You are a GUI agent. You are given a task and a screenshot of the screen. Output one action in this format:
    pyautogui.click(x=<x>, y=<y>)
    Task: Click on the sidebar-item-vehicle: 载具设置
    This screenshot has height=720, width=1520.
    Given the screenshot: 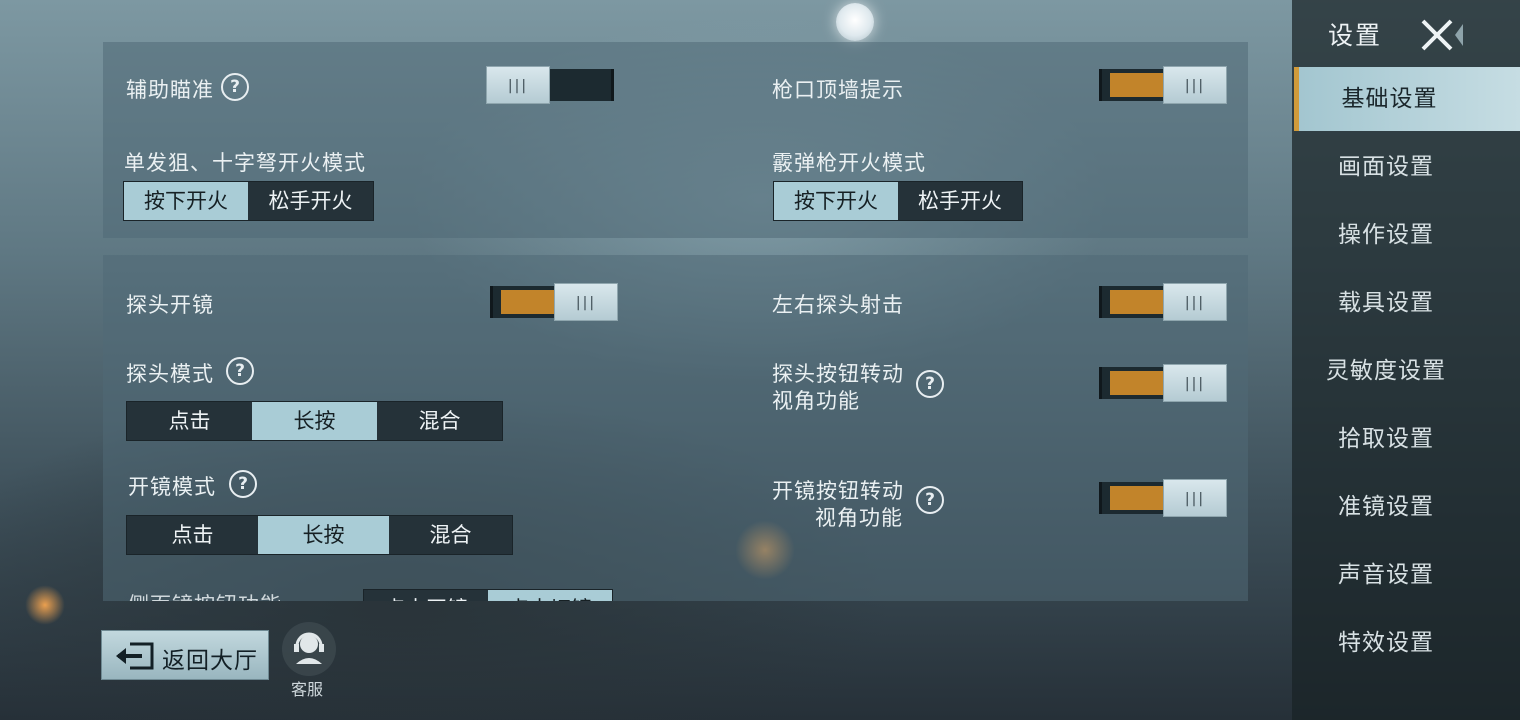 What is the action you would take?
    pyautogui.click(x=1406, y=303)
    